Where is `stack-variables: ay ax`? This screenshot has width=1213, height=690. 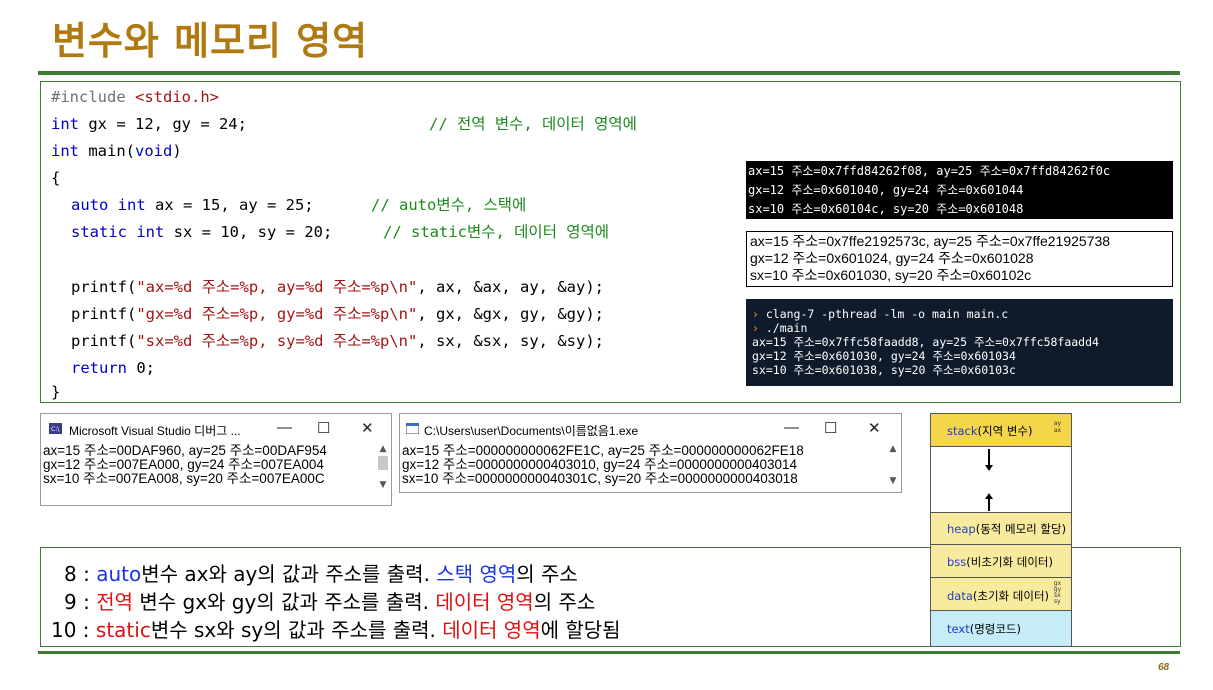 stack-variables: ay ax is located at coordinates (1057, 427).